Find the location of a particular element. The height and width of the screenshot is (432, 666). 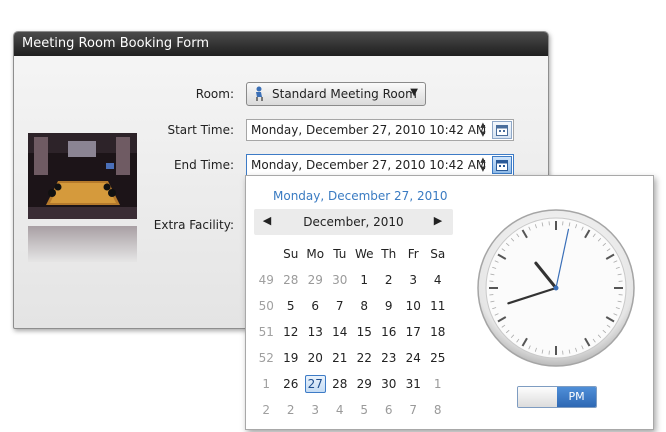

calendar-day-label: 7 is located at coordinates (339, 306).